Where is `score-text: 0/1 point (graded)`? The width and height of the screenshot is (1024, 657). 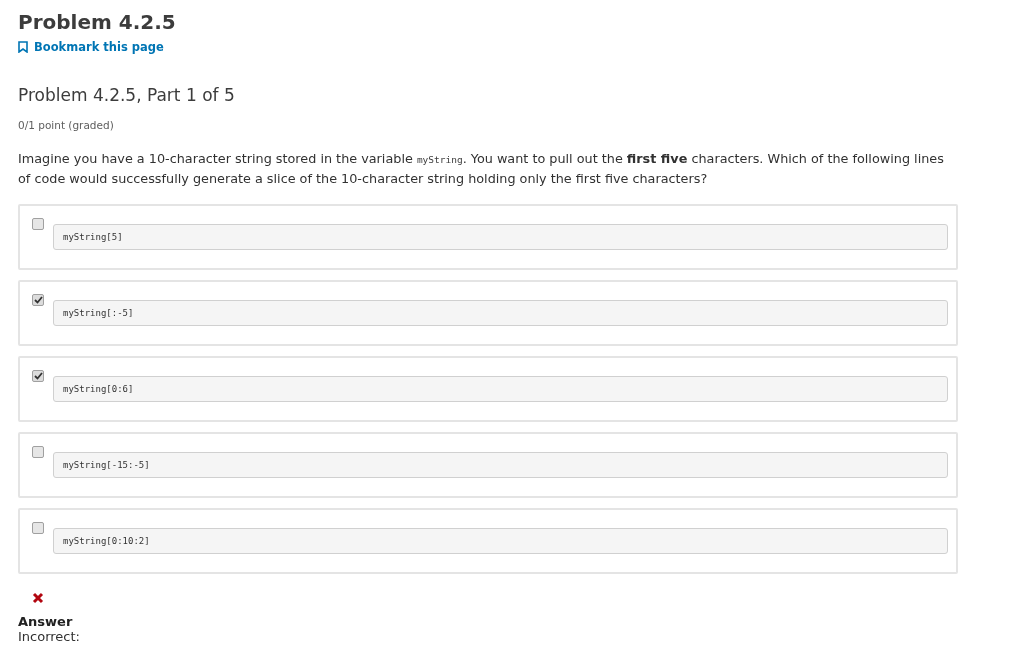 score-text: 0/1 point (graded) is located at coordinates (66, 125).